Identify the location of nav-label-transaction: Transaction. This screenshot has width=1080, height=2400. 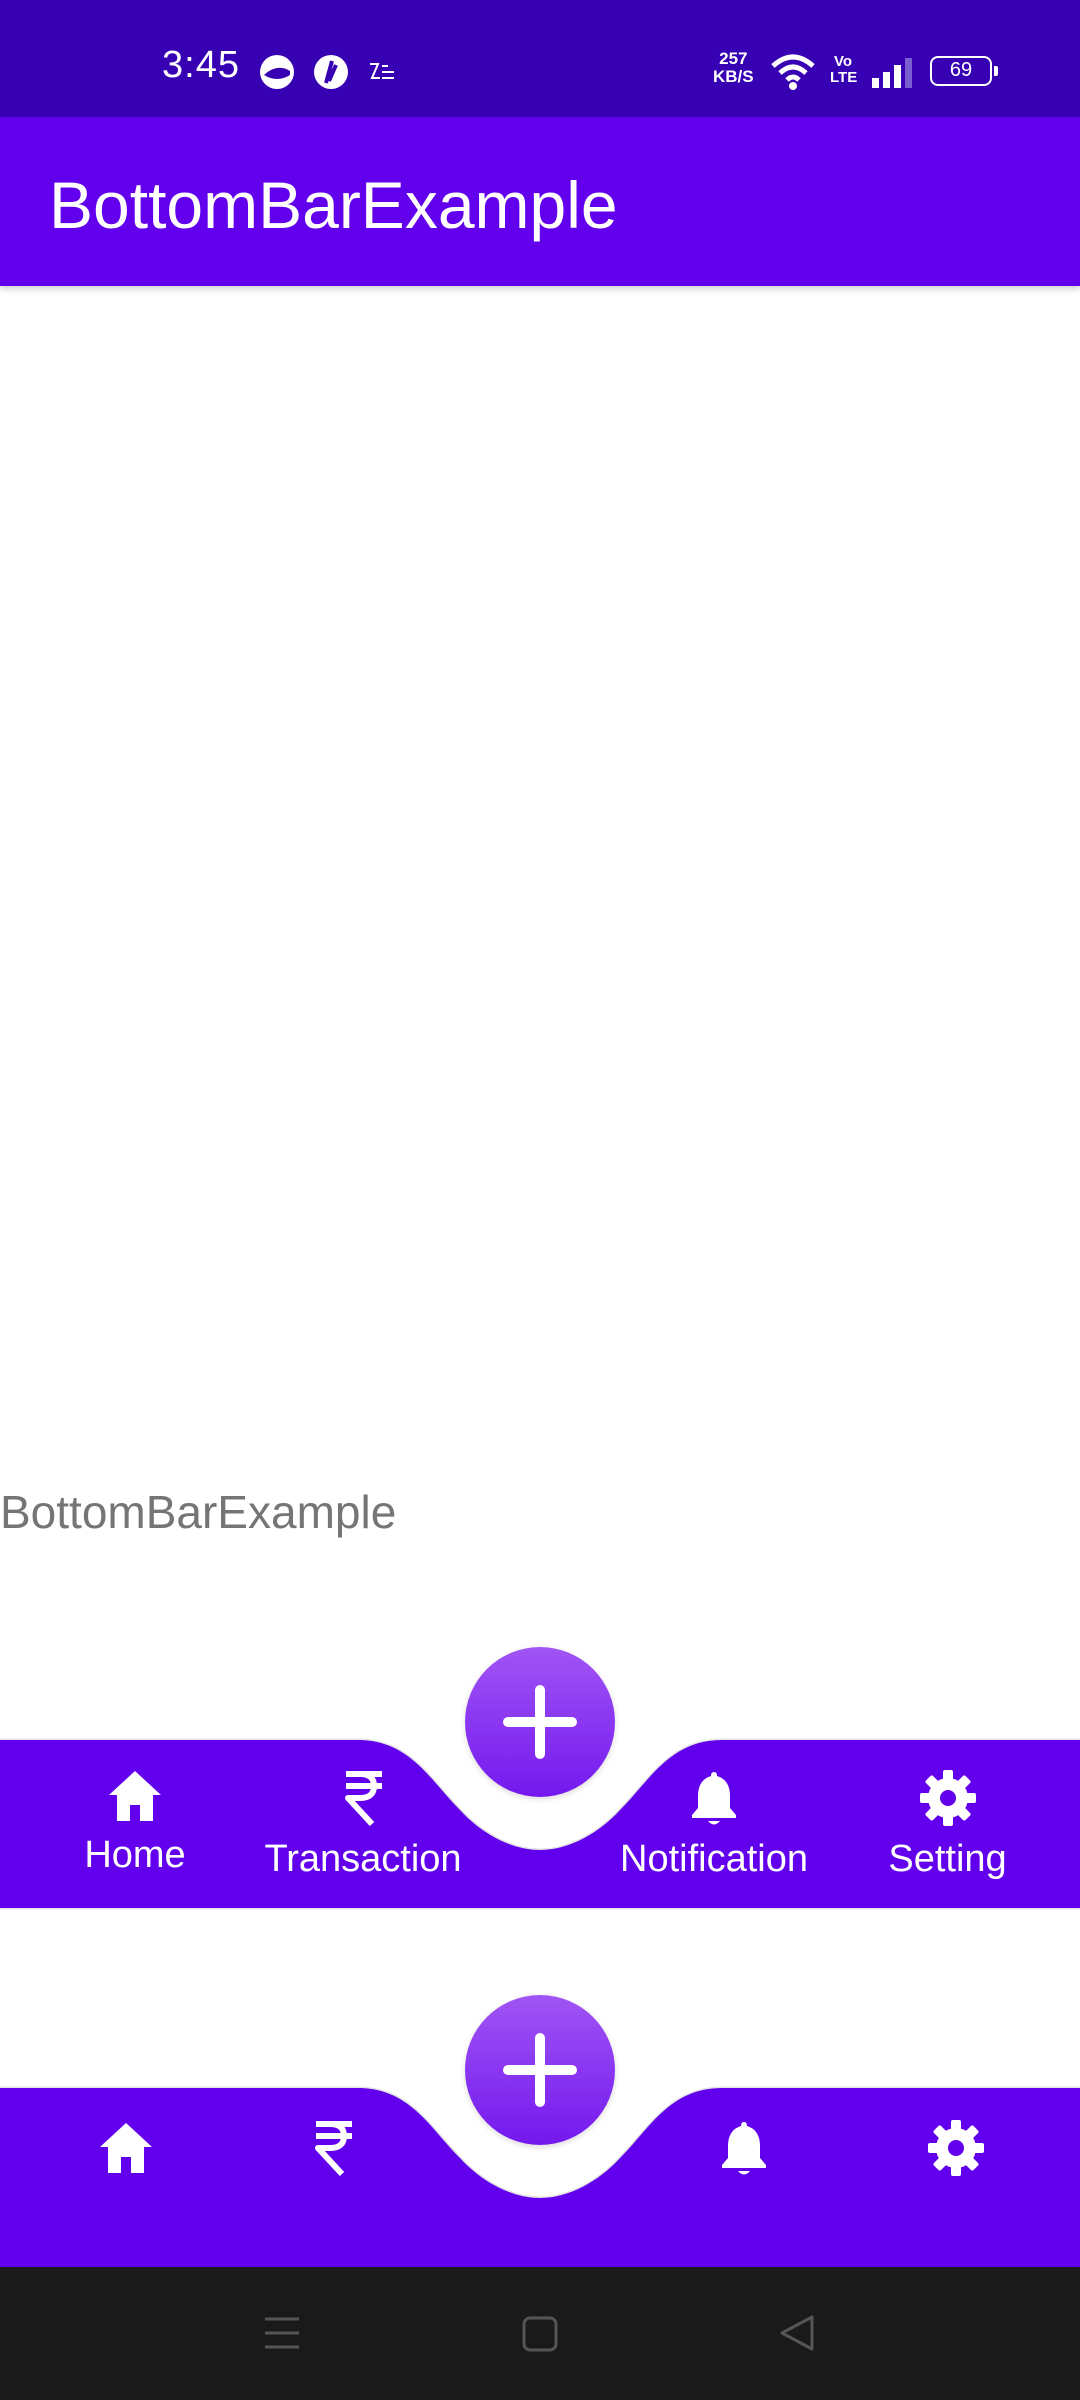
(363, 1859).